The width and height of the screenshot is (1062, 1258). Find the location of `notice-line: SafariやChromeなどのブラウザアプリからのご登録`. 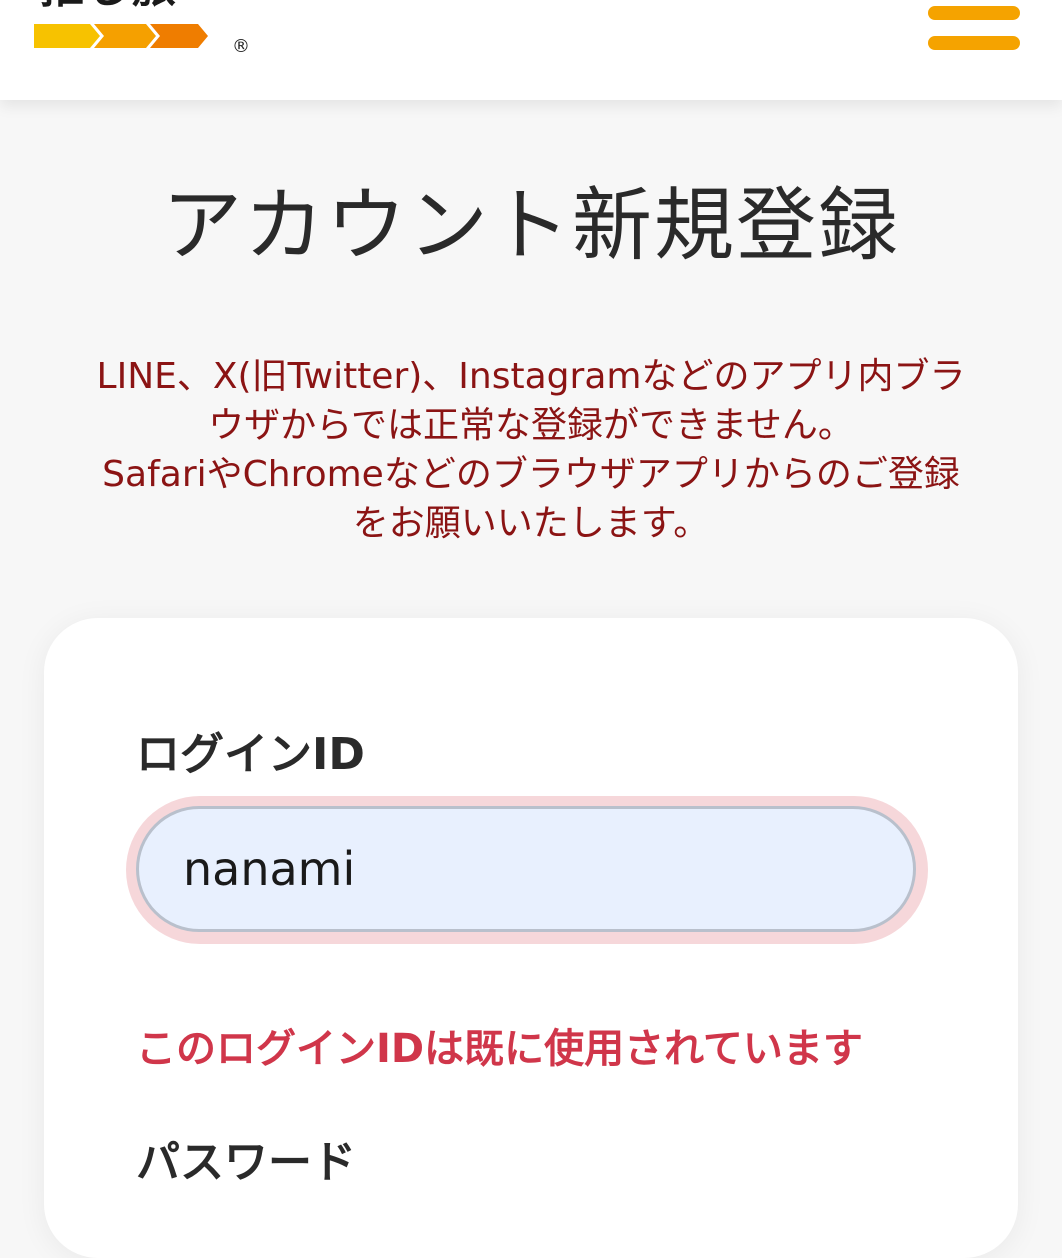

notice-line: SafariやChromeなどのブラウザアプリからのご登録 is located at coordinates (531, 474).